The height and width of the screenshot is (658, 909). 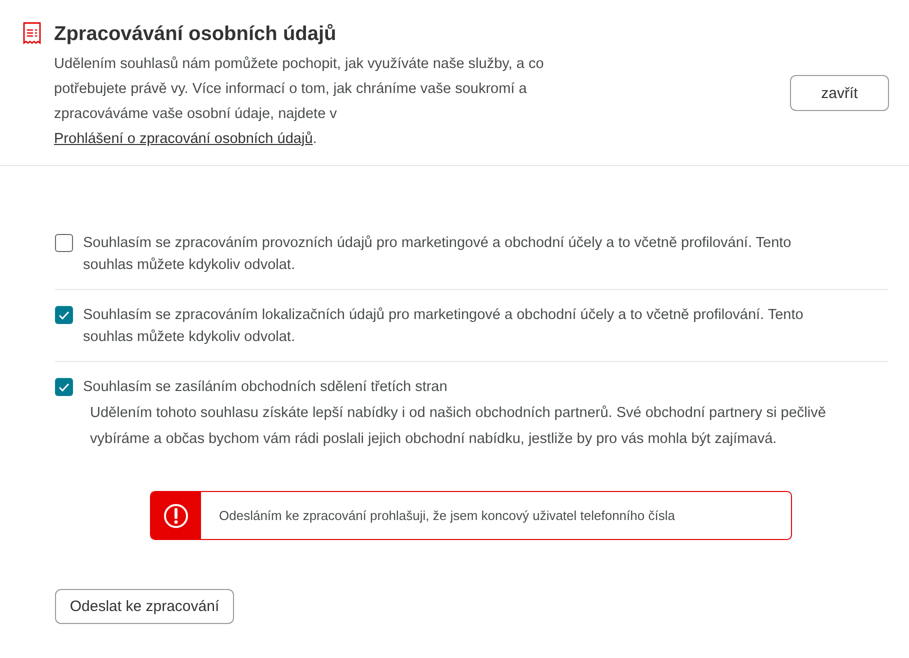 What do you see at coordinates (839, 93) in the screenshot?
I see `close-button: zavřít` at bounding box center [839, 93].